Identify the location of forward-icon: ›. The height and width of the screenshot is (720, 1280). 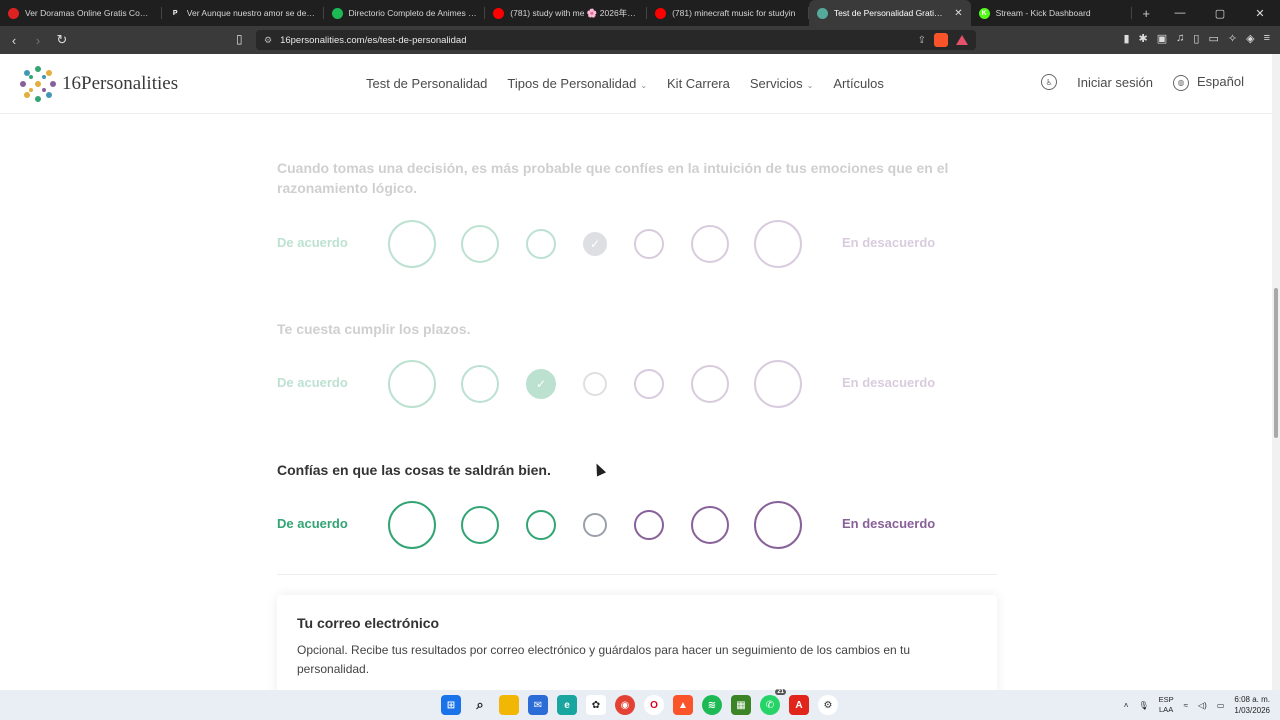
(38, 40).